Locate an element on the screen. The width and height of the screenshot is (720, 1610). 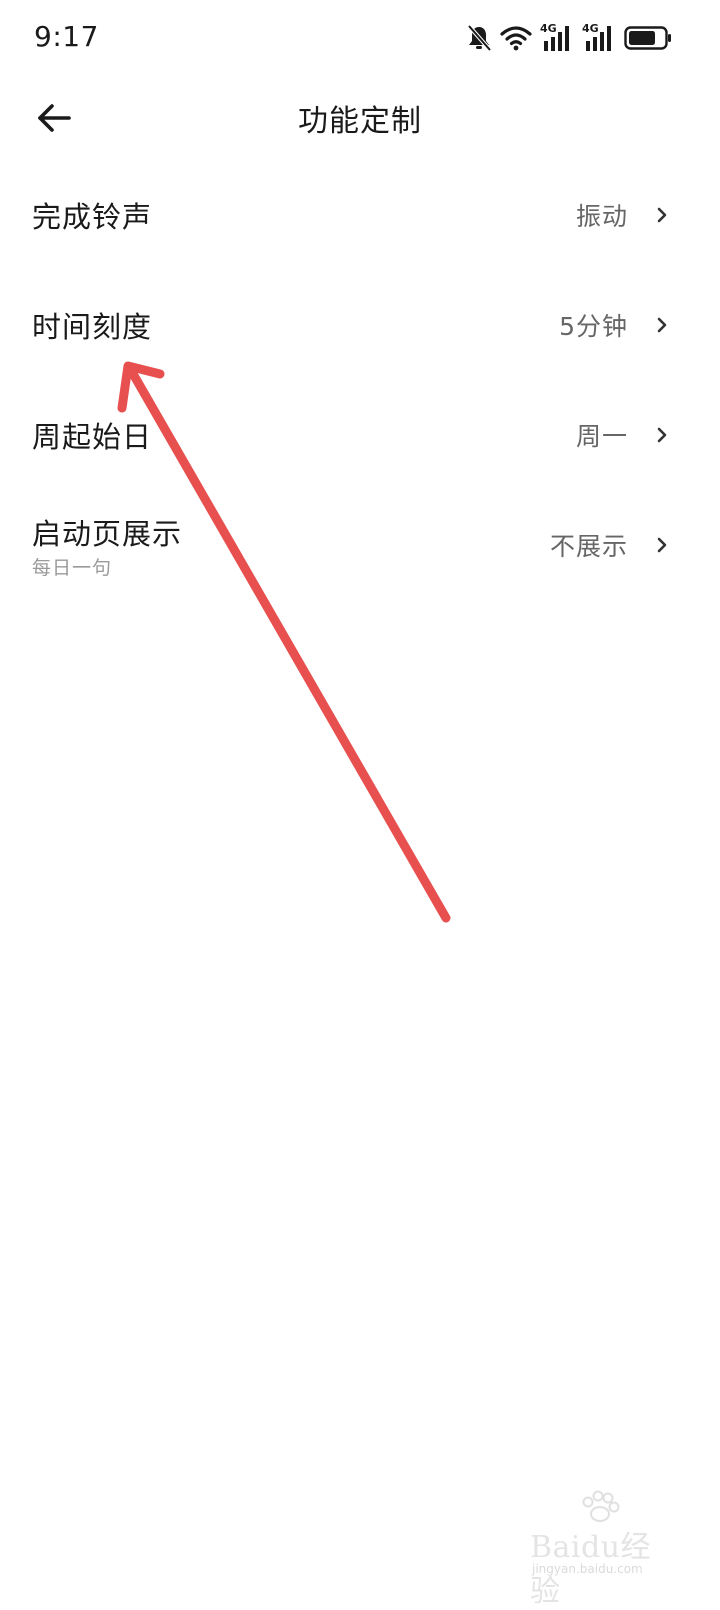
baidu-jingyan-watermark: Baidu经验 jingyan.baidu.com is located at coordinates (600, 1549).